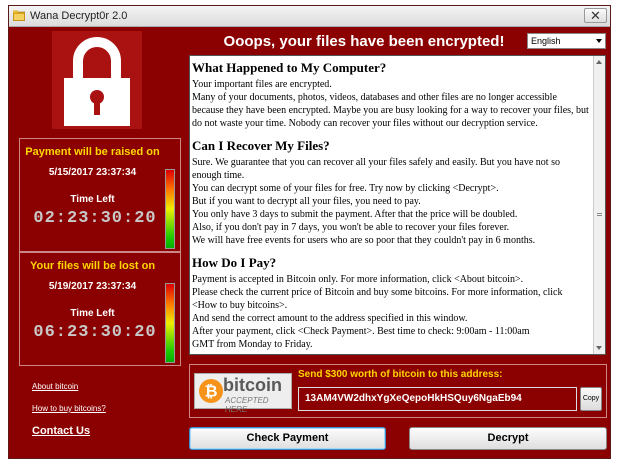 Image resolution: width=620 pixels, height=468 pixels. I want to click on section-heading: How Do I Pay?, so click(234, 262).